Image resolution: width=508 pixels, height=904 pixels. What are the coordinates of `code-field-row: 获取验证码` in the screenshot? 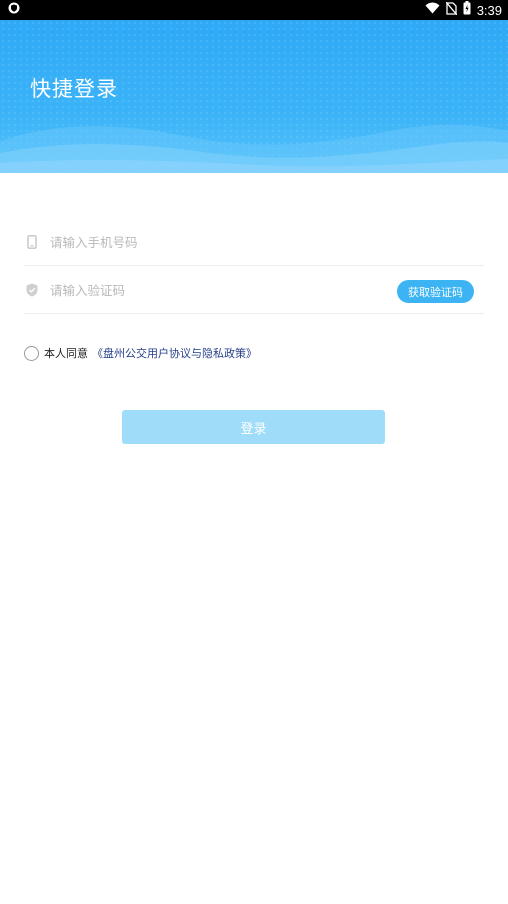 It's located at (254, 290).